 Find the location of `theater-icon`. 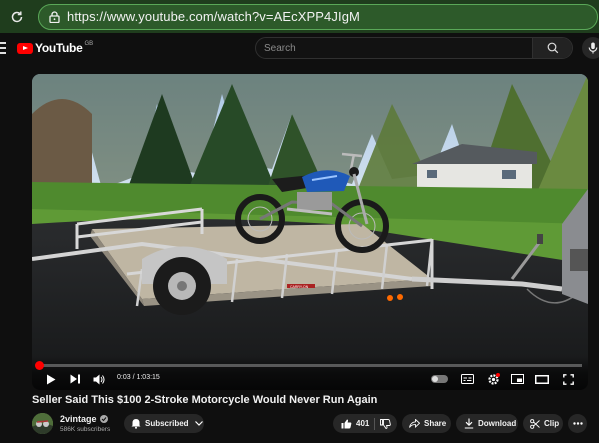

theater-icon is located at coordinates (542, 379).